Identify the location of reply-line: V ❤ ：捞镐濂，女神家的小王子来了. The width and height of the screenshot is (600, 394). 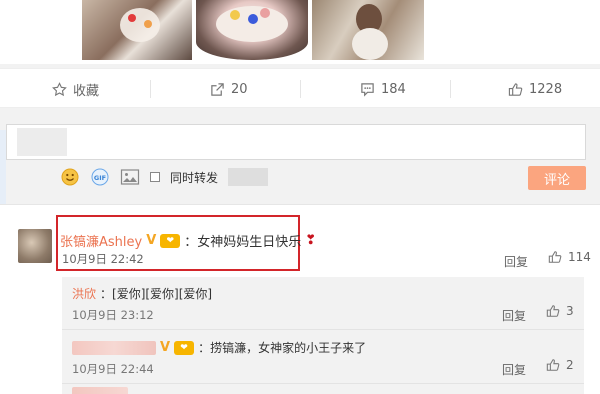
(219, 347).